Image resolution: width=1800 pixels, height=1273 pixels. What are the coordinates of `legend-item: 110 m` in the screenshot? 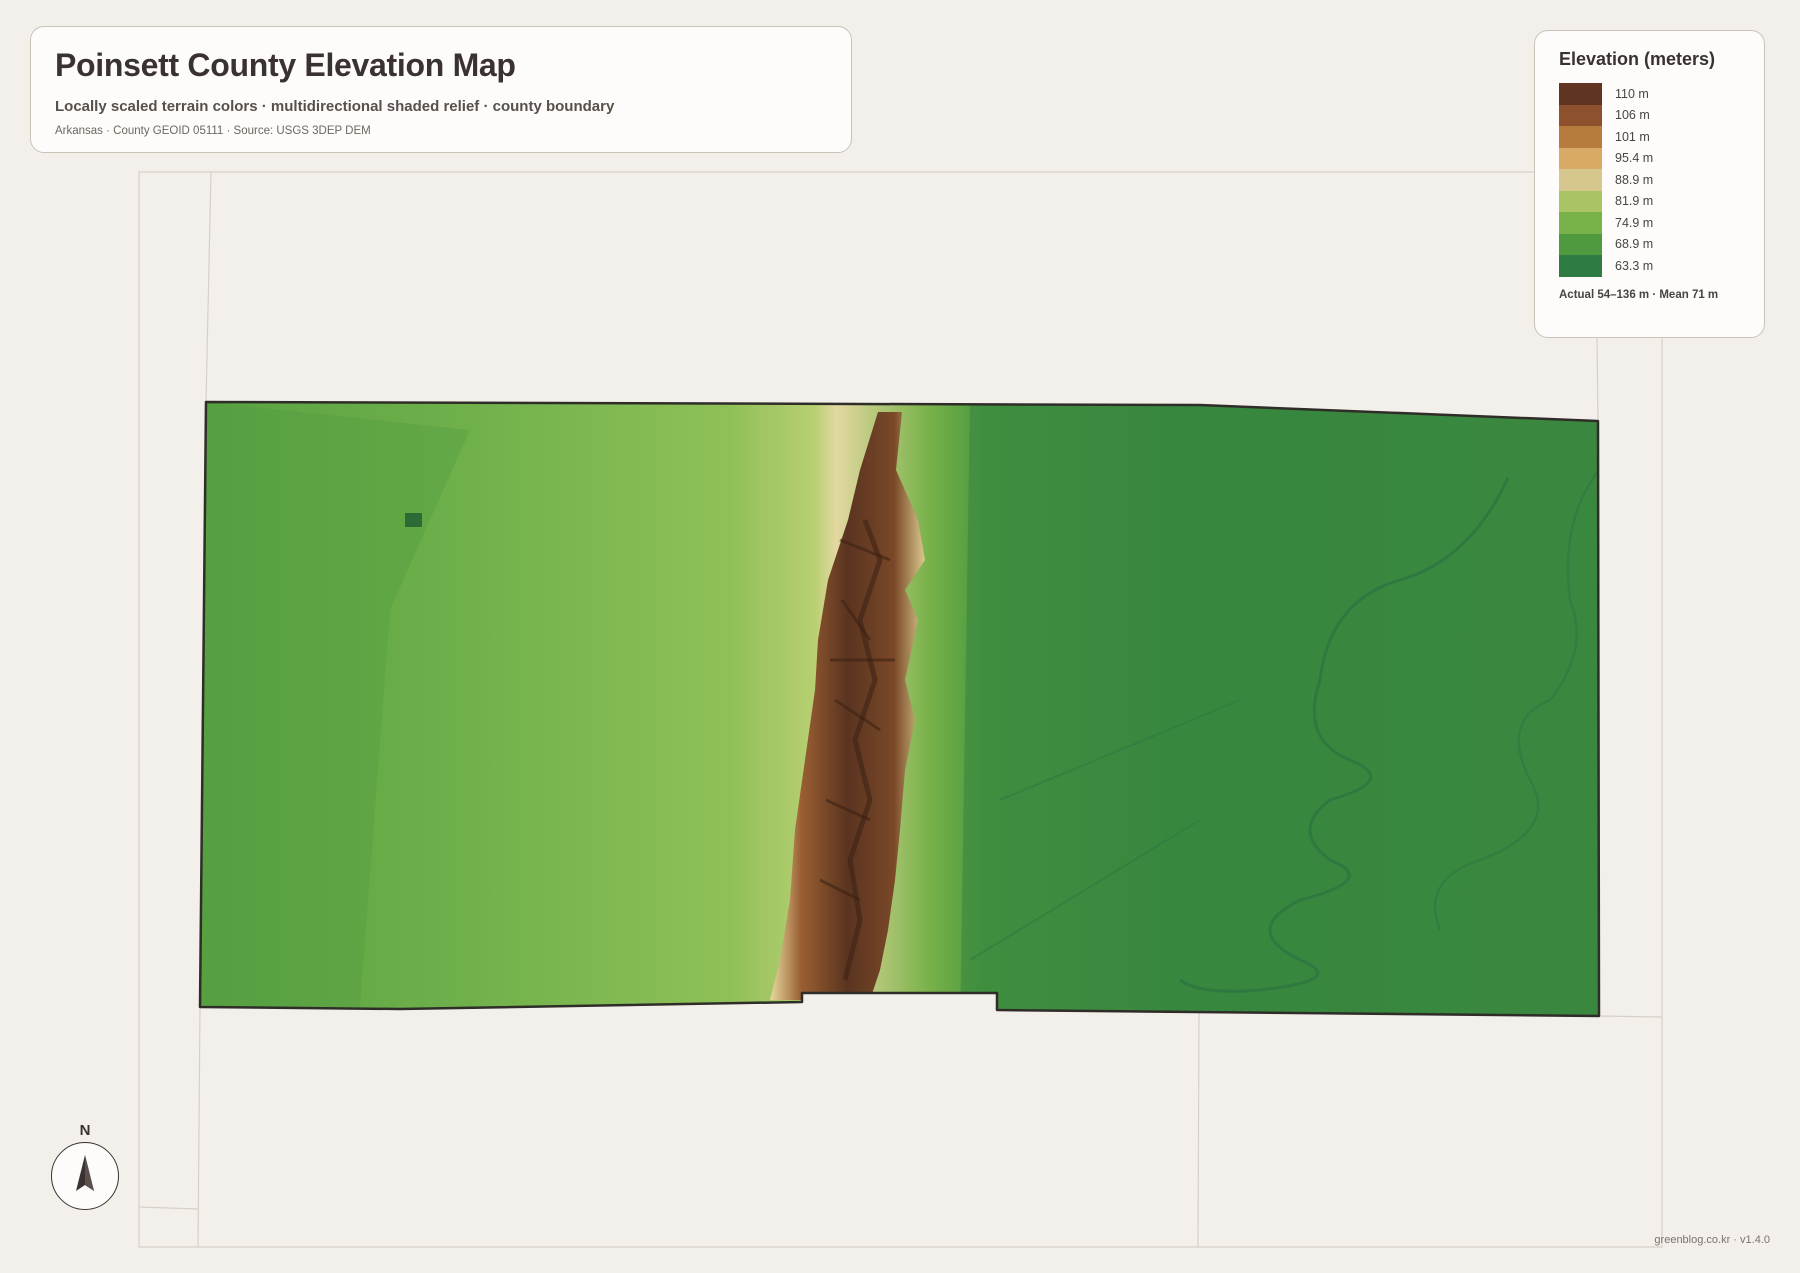 It's located at (1649, 94).